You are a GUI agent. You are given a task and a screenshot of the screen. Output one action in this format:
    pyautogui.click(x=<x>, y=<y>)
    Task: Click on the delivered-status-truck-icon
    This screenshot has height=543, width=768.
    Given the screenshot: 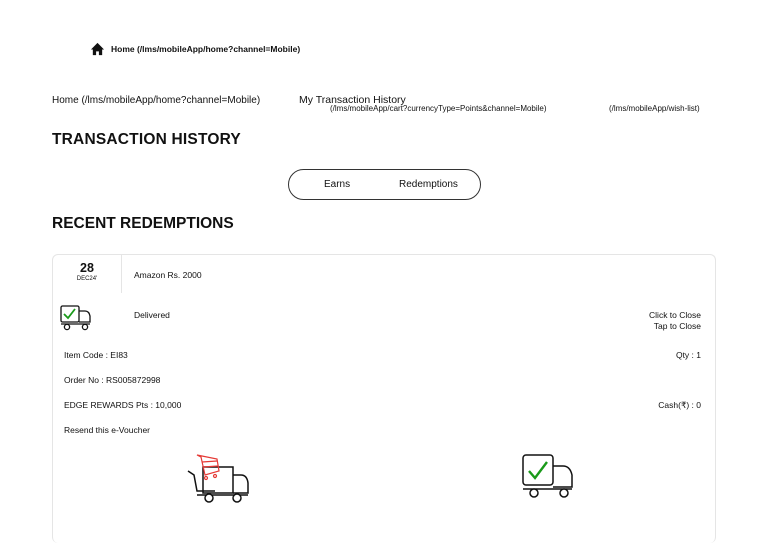 What is the action you would take?
    pyautogui.click(x=547, y=476)
    